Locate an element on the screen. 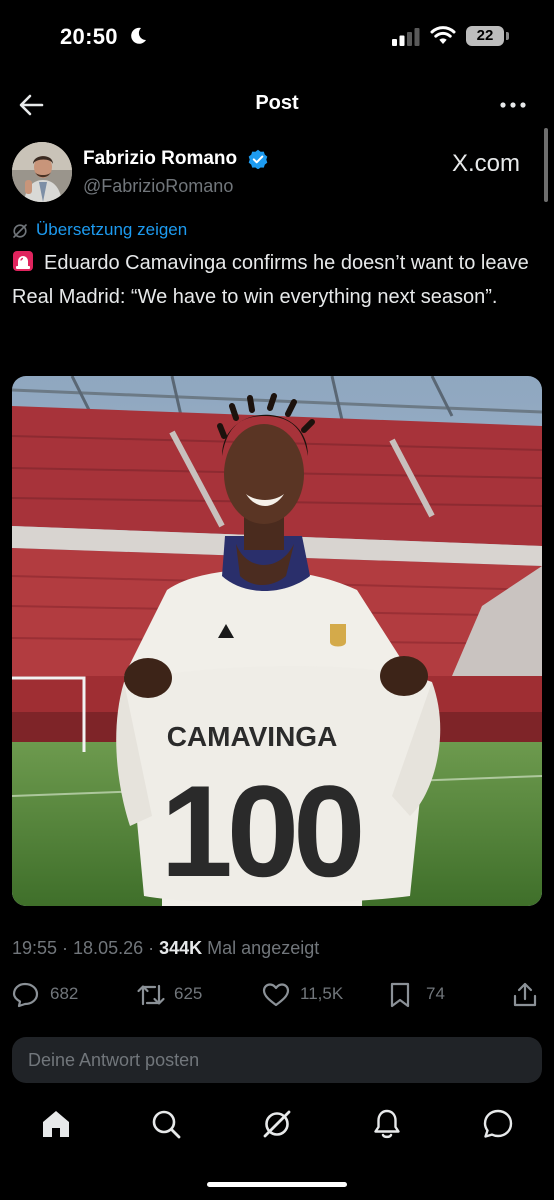 This screenshot has height=1200, width=554. search-icon is located at coordinates (166, 1124).